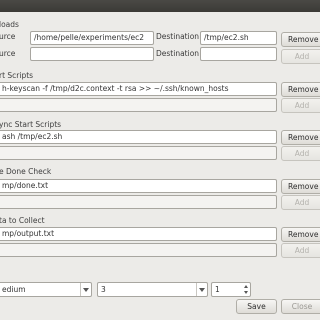  Describe the element at coordinates (92, 38) in the screenshot. I see `upload-source-input: /home/pelle/experiments/ec2` at that location.